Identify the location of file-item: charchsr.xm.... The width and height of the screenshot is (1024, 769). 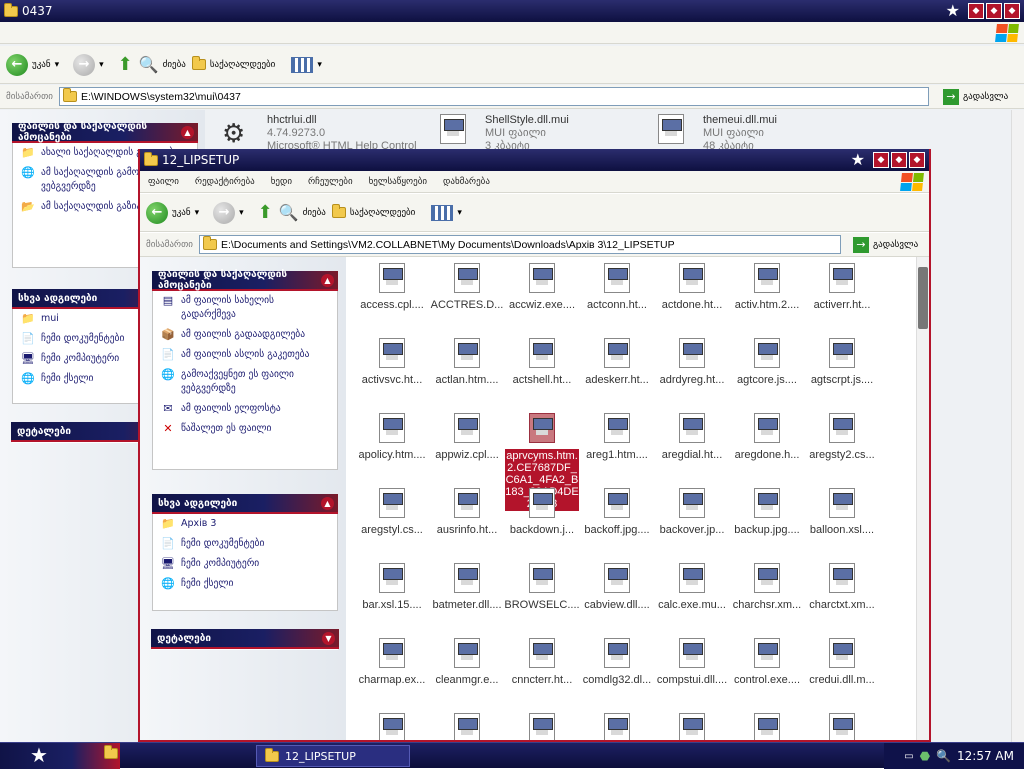
(767, 587).